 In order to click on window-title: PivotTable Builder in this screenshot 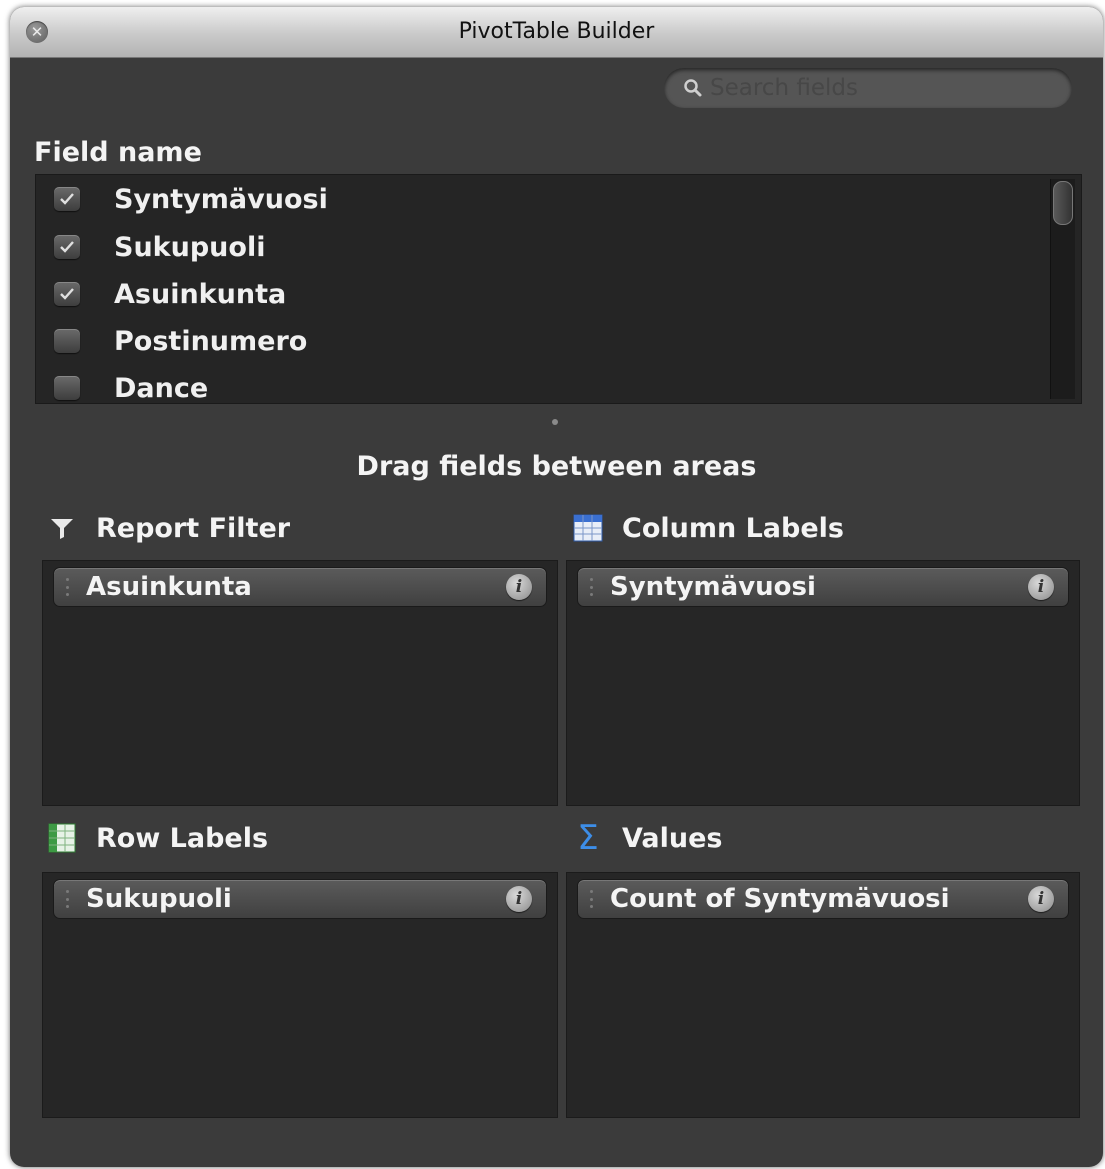, I will do `click(556, 31)`.